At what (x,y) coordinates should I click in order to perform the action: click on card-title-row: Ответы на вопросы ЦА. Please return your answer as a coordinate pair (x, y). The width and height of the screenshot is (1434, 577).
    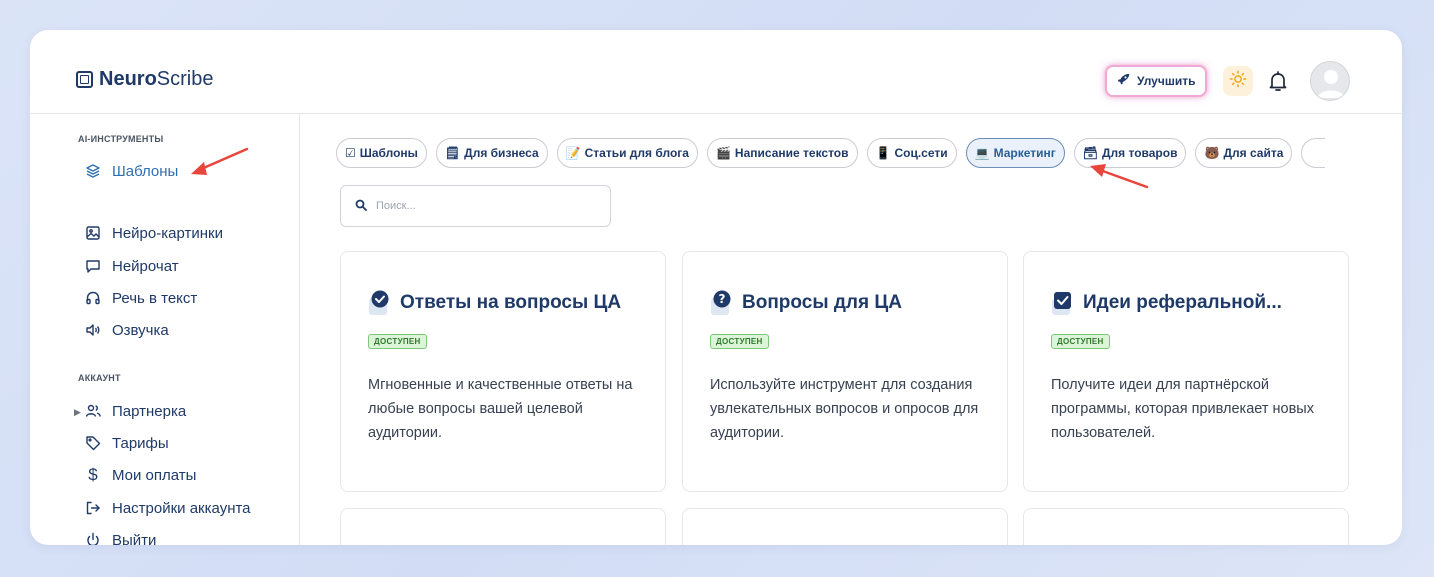
    Looking at the image, I should click on (494, 303).